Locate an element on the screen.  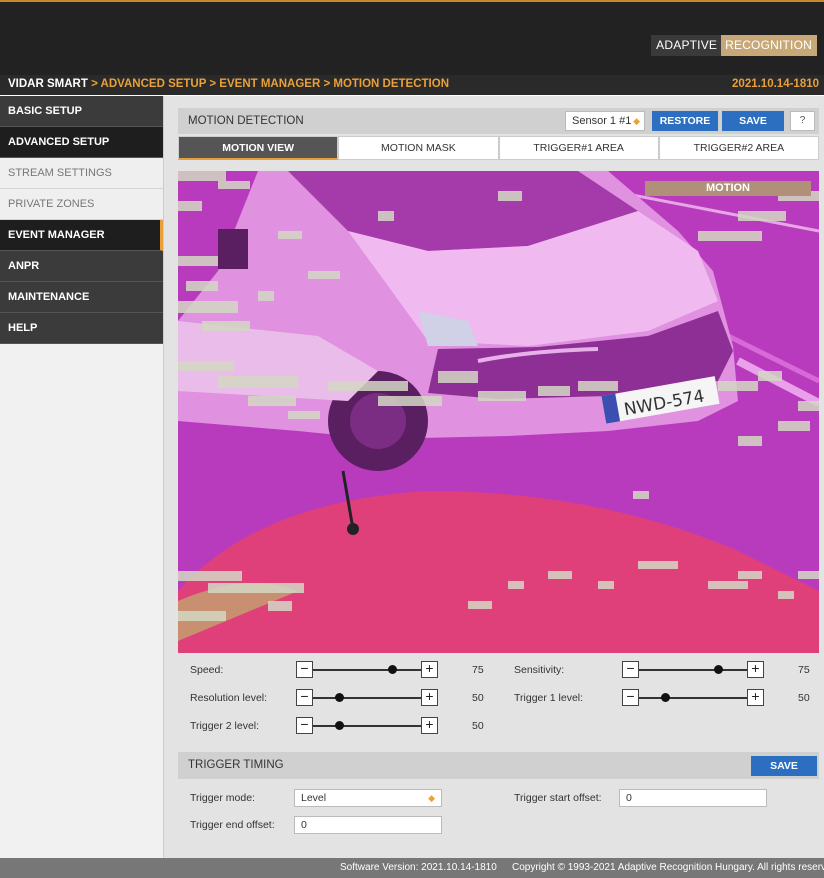
trigger2-slider-track is located at coordinates (367, 726).